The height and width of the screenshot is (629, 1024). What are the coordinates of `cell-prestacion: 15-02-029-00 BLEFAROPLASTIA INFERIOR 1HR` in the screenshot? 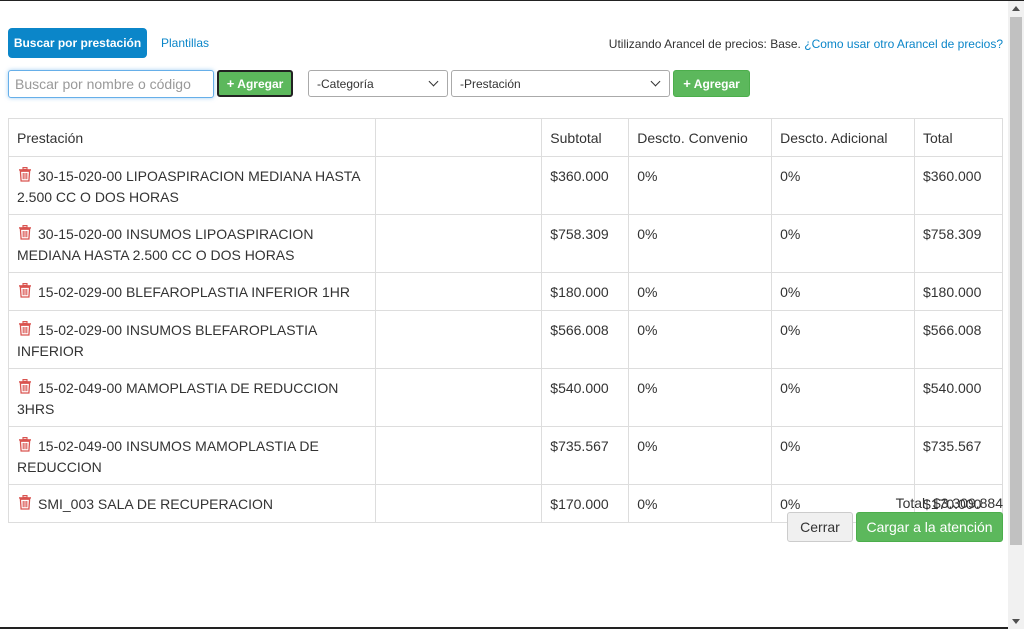 It's located at (192, 291).